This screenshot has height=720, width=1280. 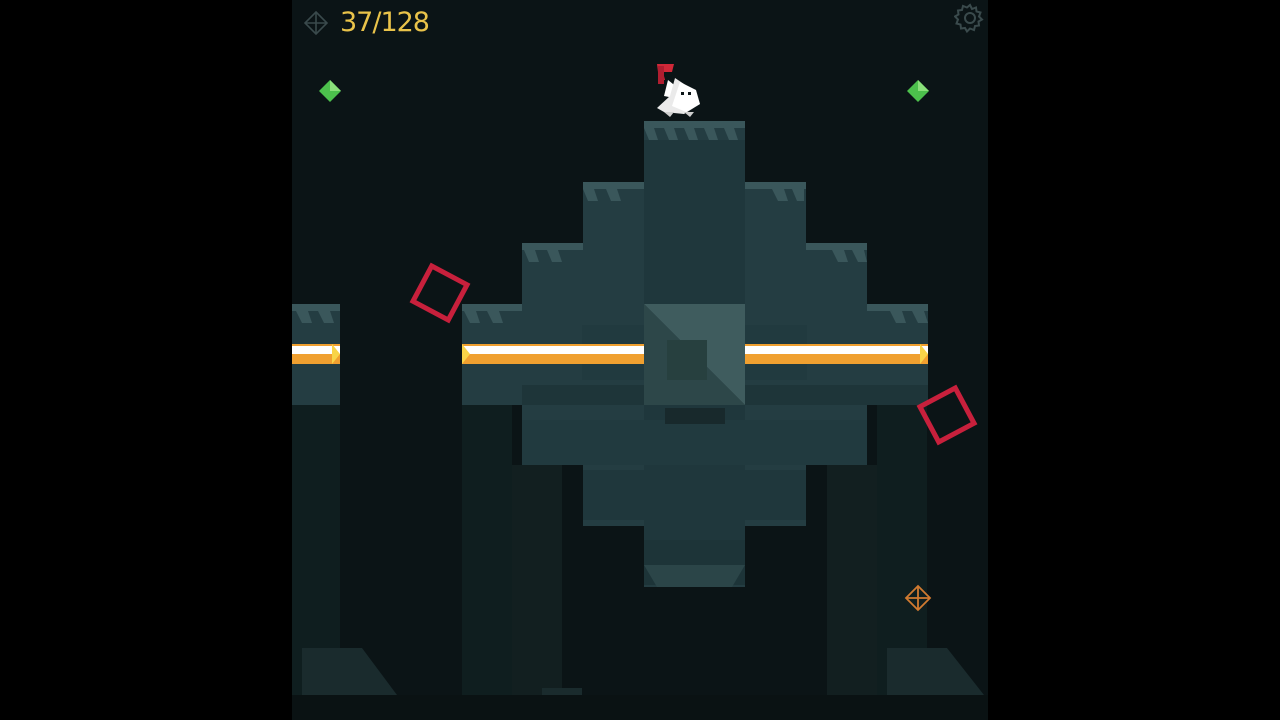 I want to click on crosshair-diamond-icon, so click(x=316, y=23).